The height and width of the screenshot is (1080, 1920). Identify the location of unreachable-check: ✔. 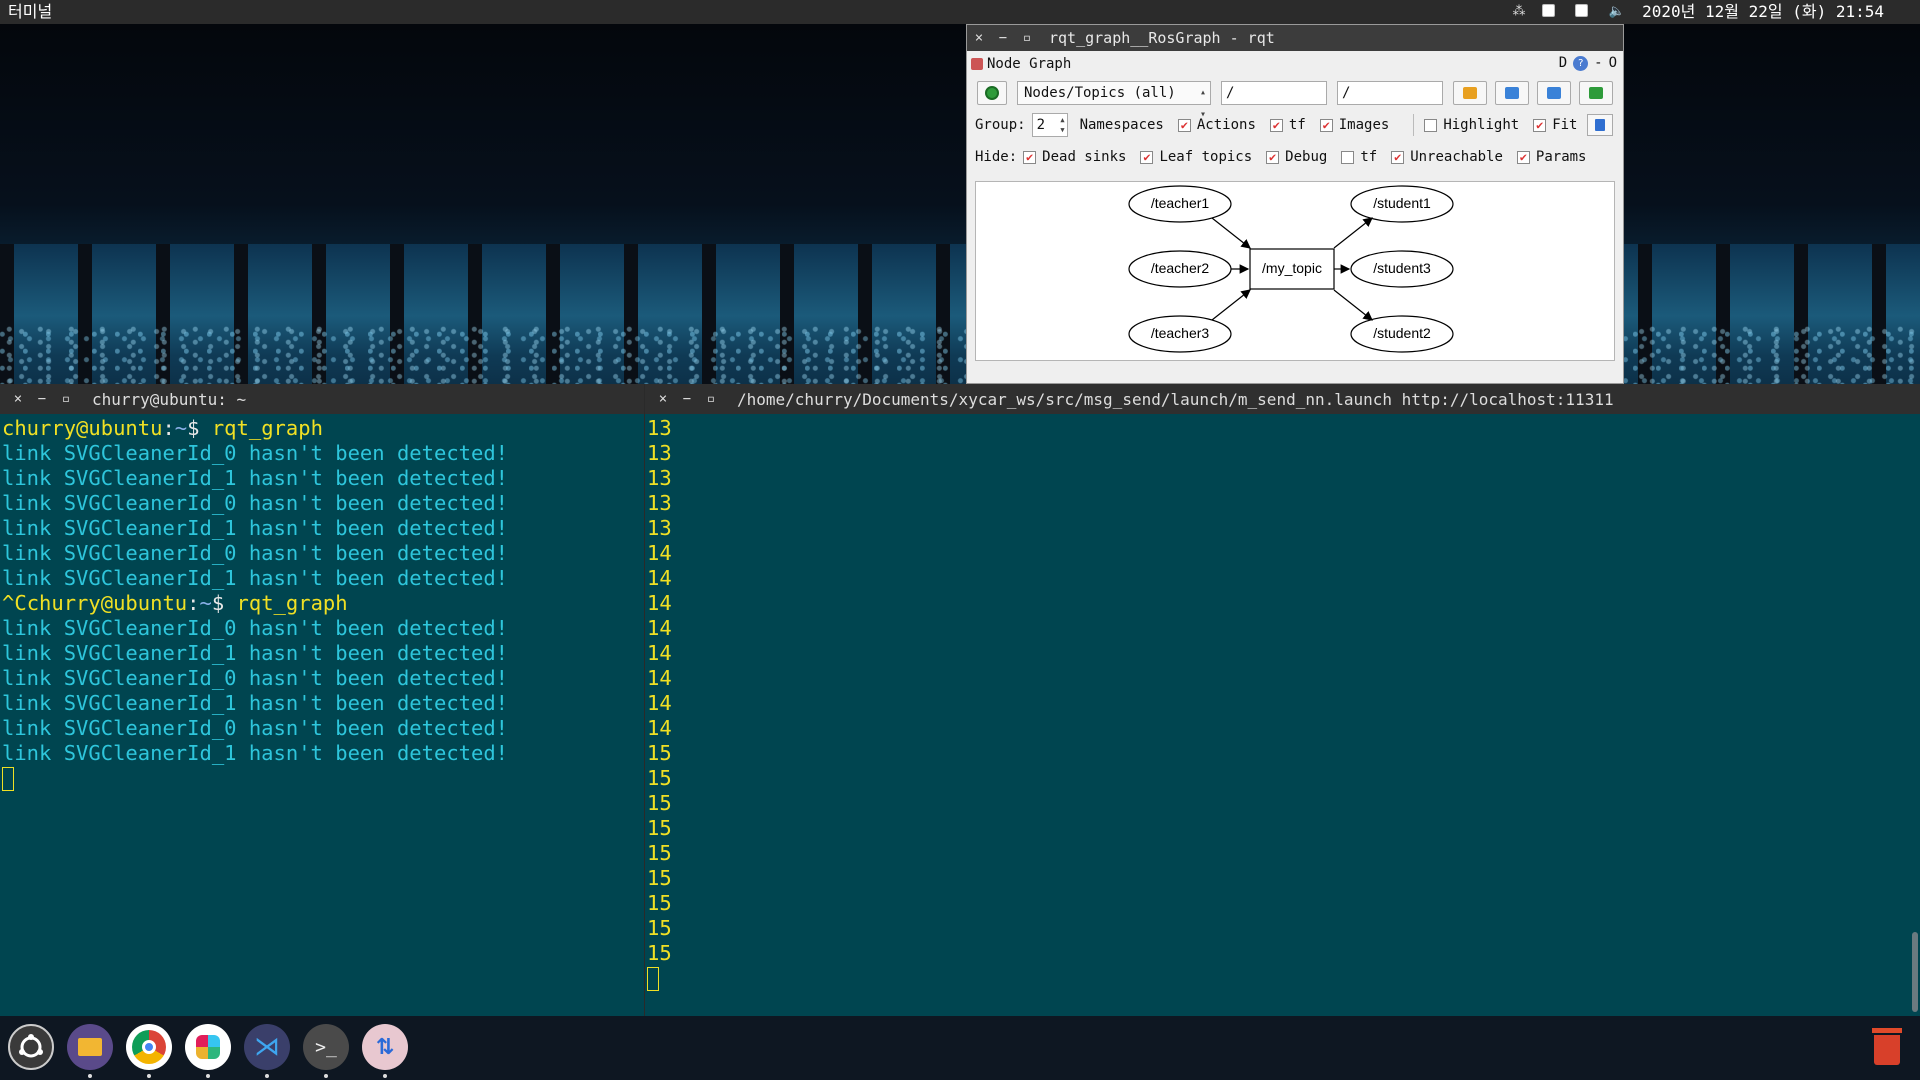
(1398, 157).